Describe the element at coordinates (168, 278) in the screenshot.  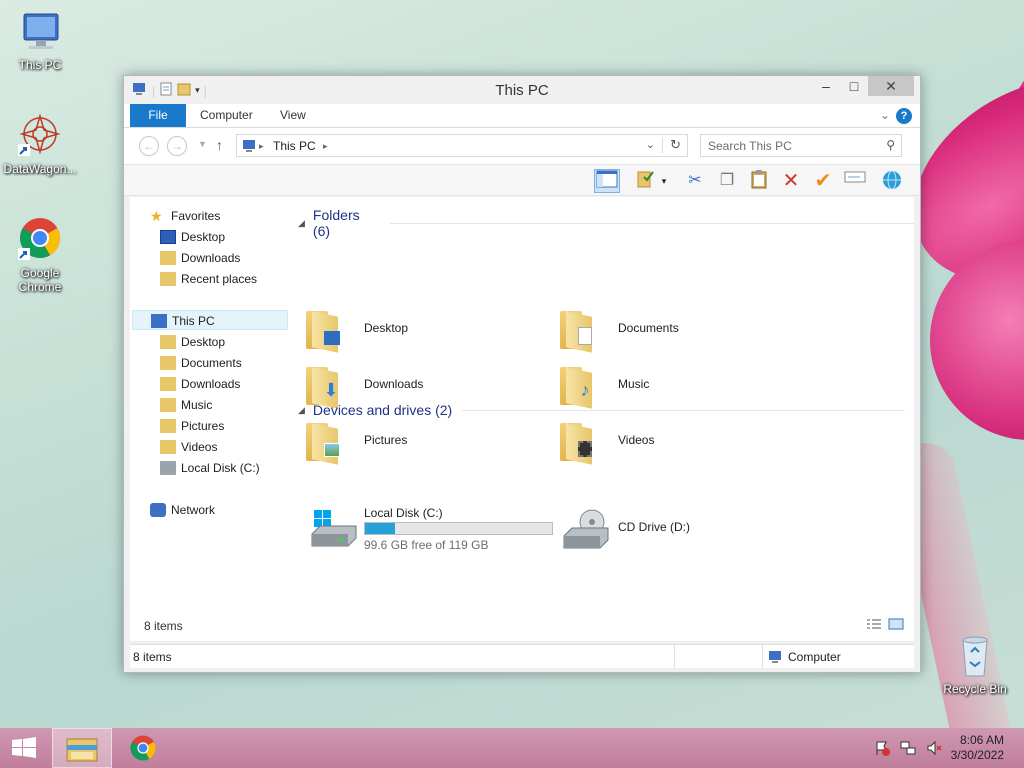
I see `recent-places-icon` at that location.